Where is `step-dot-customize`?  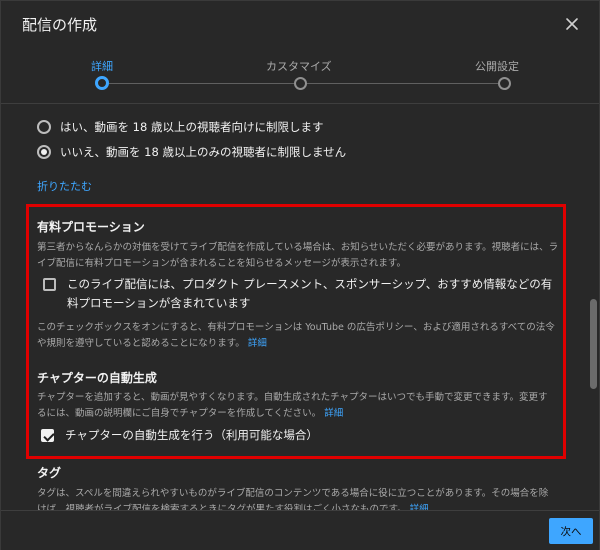
step-dot-customize is located at coordinates (300, 83).